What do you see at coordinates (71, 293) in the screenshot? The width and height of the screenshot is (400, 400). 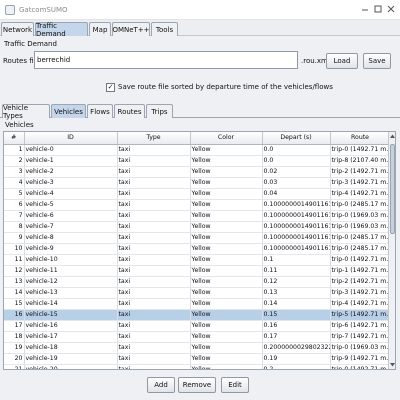 I see `cell-id: vehicle-13` at bounding box center [71, 293].